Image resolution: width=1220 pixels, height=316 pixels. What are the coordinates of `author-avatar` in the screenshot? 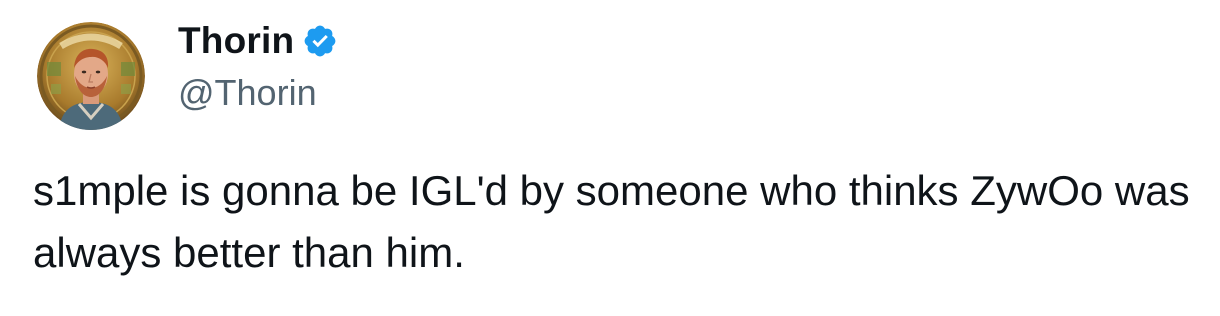 It's located at (91, 76).